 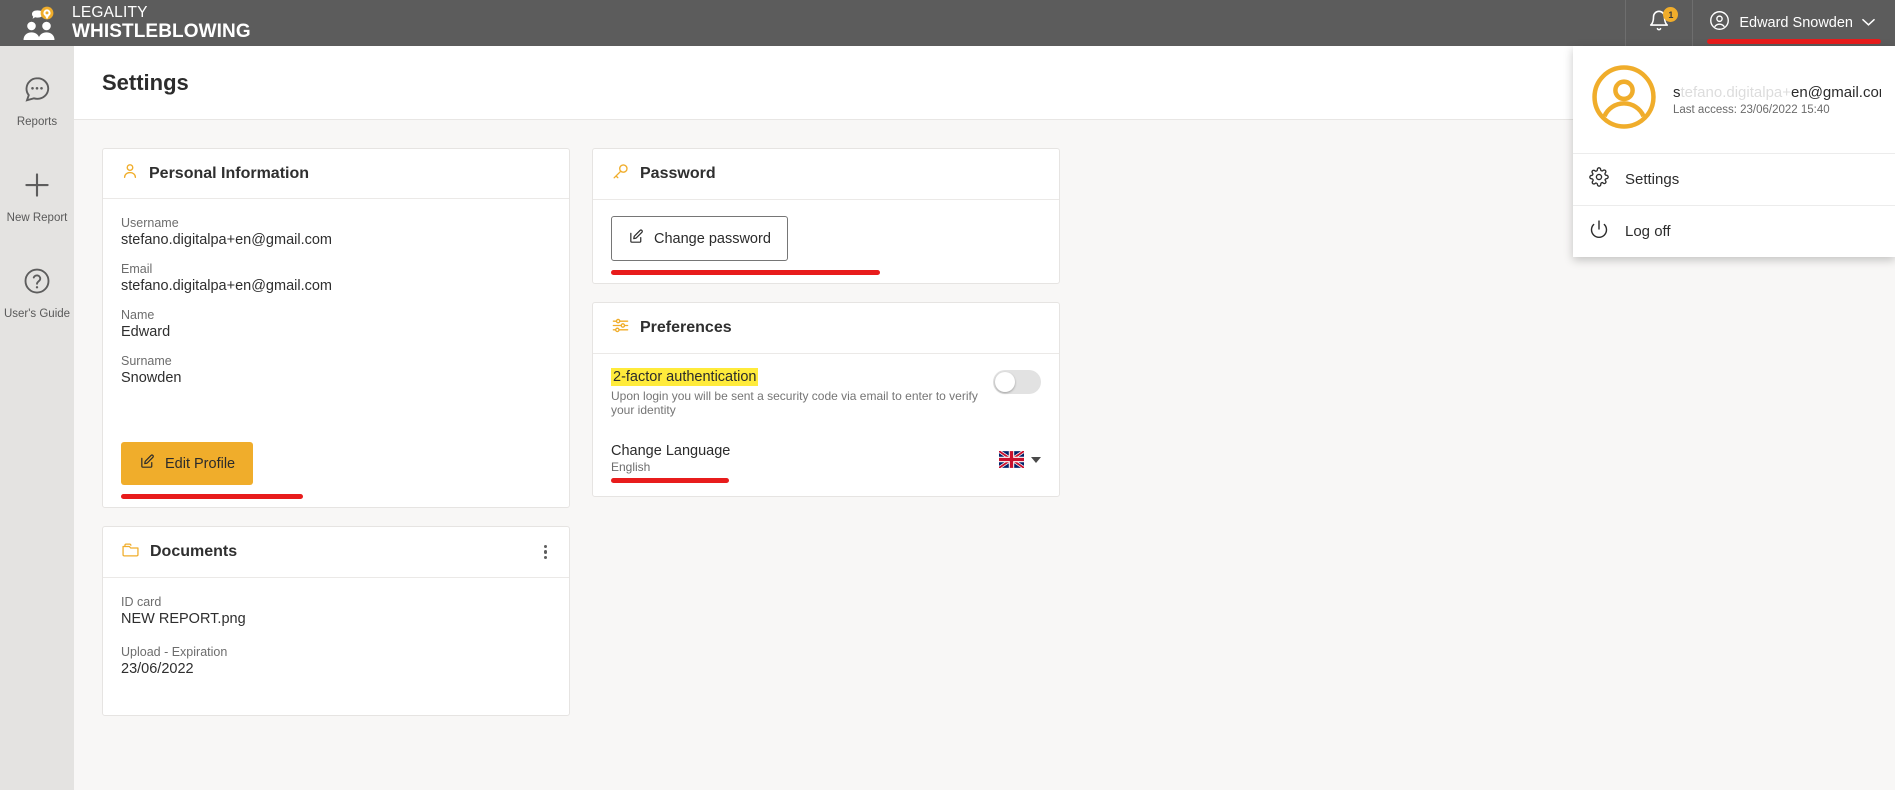 What do you see at coordinates (37, 122) in the screenshot?
I see `sidebar-label-reports: Reports` at bounding box center [37, 122].